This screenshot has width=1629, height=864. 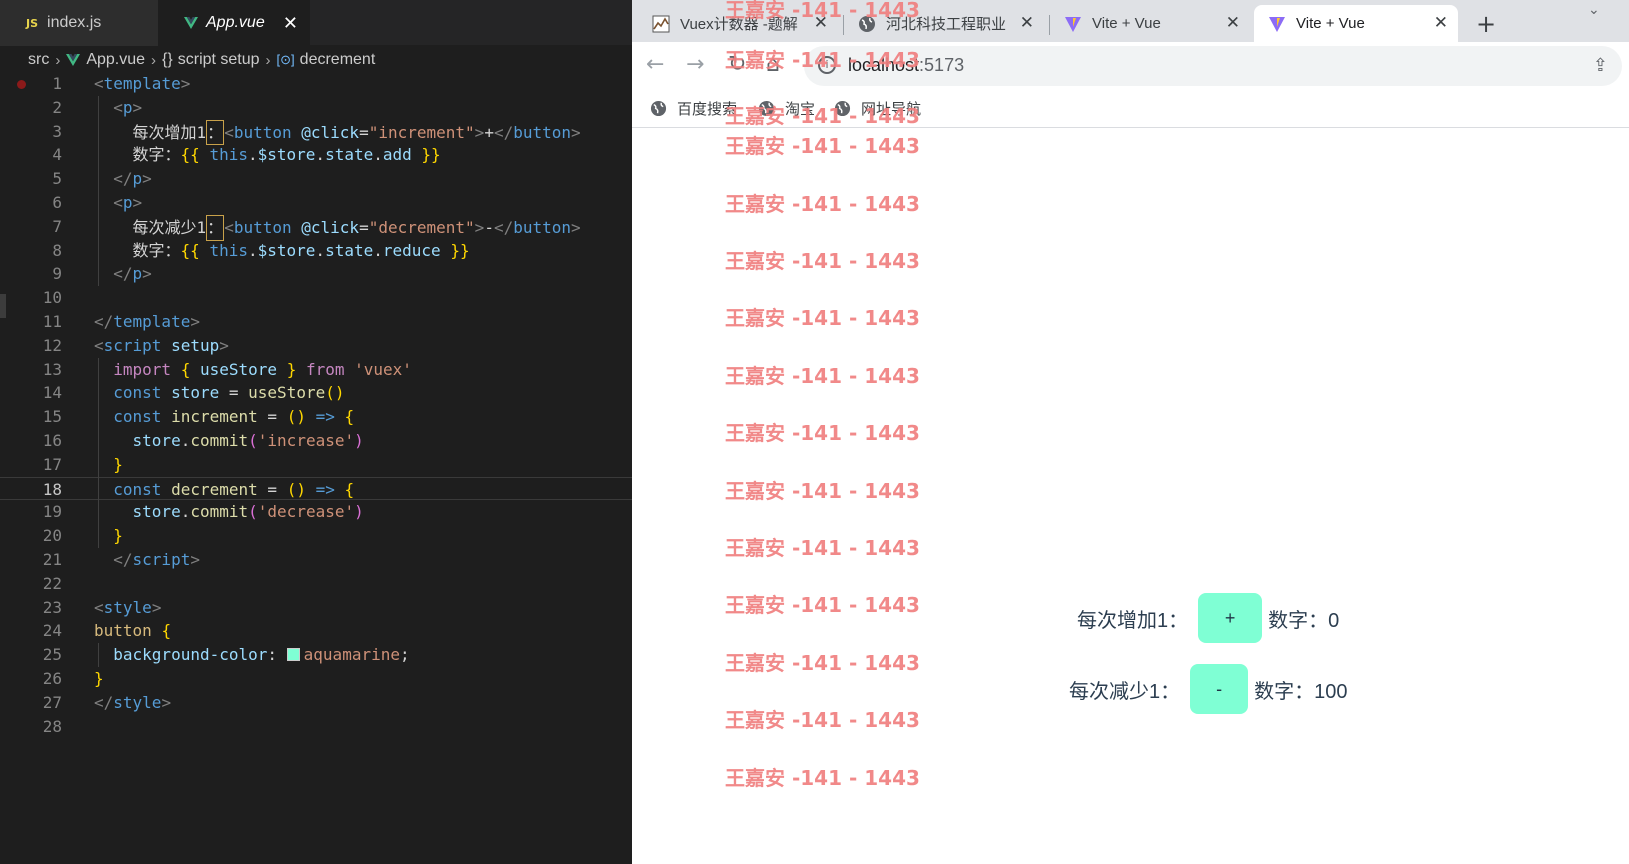 What do you see at coordinates (1230, 618) in the screenshot?
I see `increment-button: +` at bounding box center [1230, 618].